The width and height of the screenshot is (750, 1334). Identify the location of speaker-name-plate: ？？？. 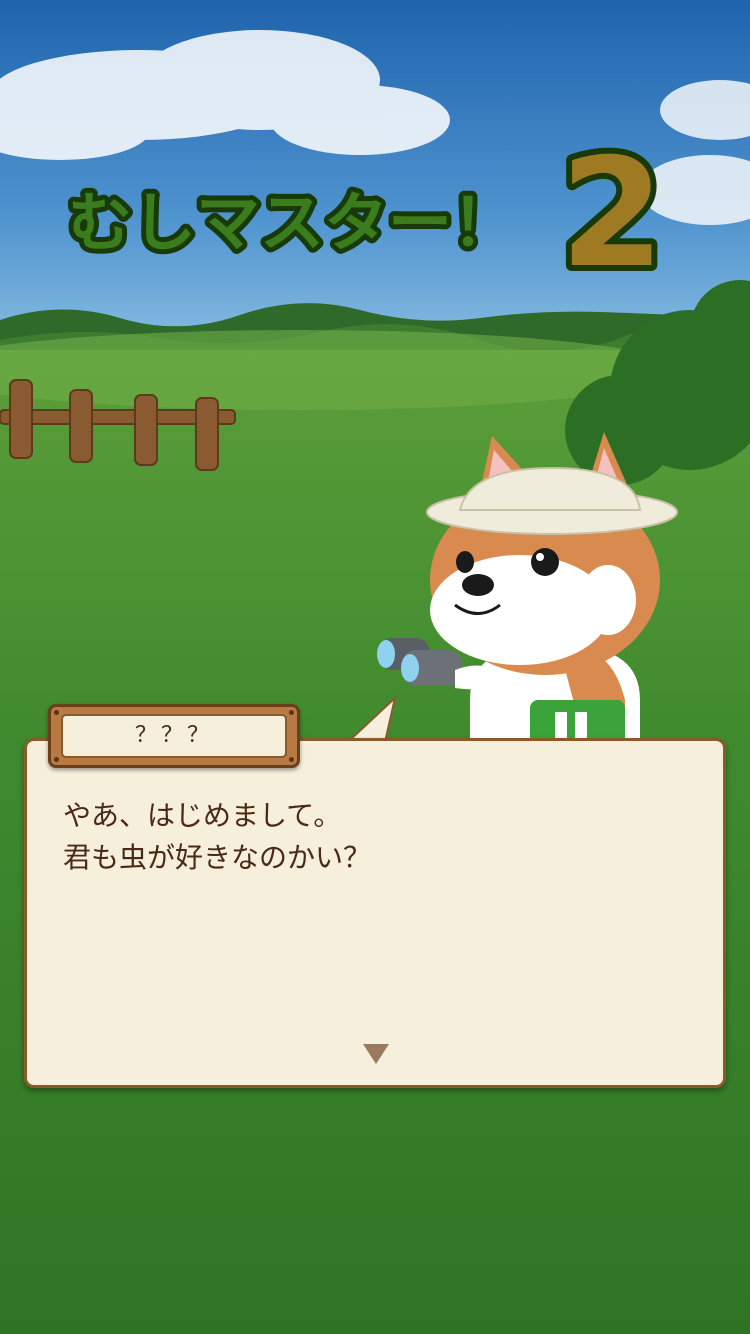
(174, 736).